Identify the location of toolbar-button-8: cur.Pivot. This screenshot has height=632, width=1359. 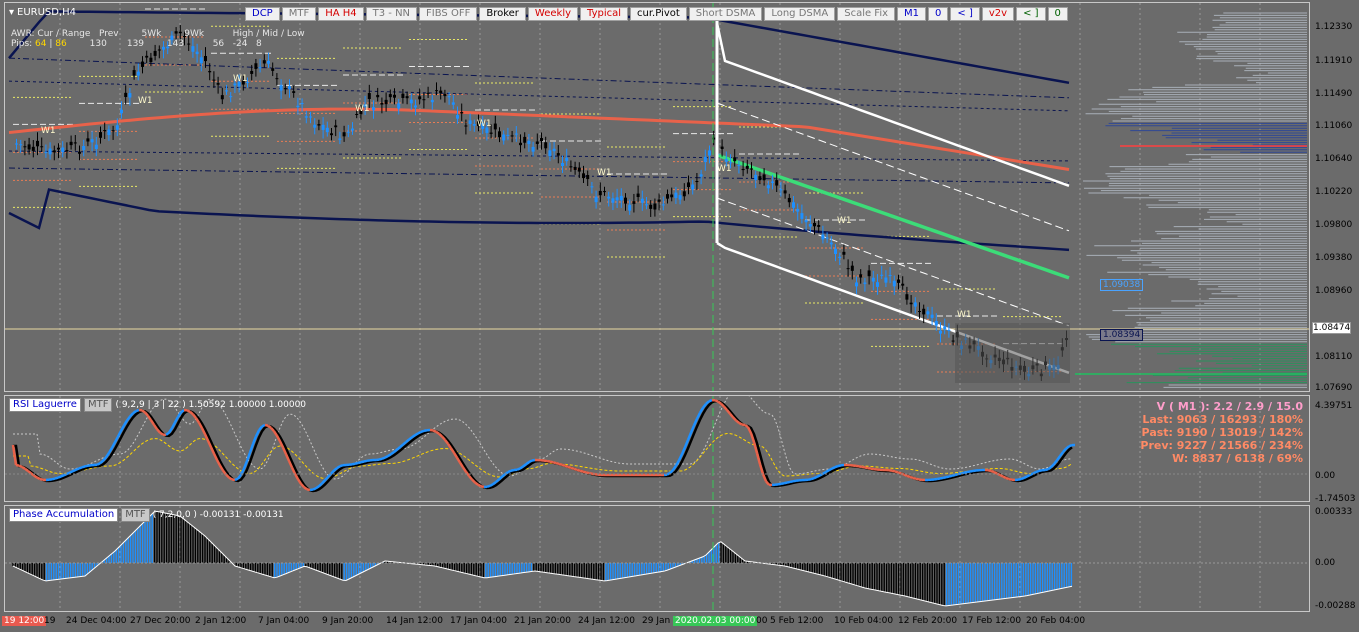
(658, 14).